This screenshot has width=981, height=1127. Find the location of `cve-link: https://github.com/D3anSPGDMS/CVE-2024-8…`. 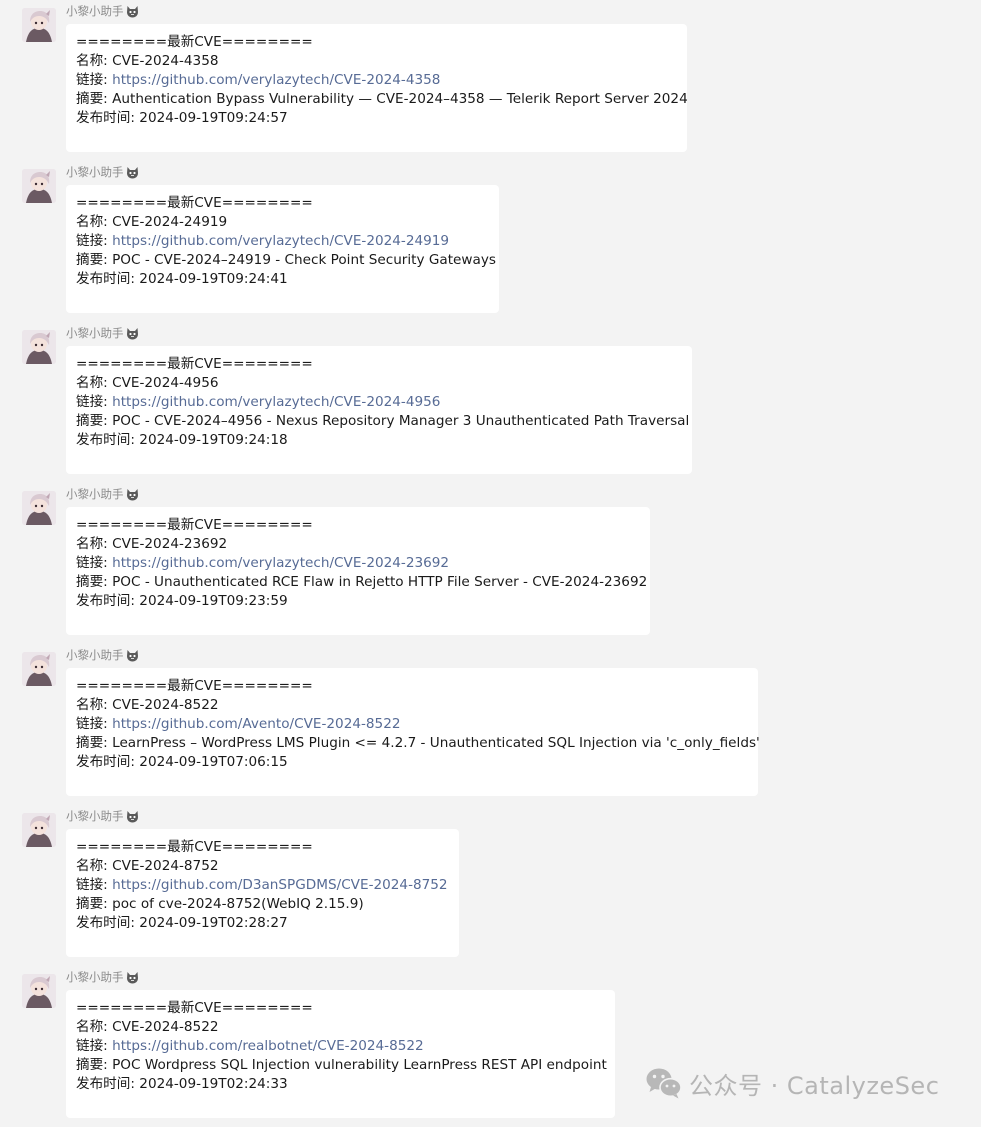

cve-link: https://github.com/D3anSPGDMS/CVE-2024-8… is located at coordinates (279, 885).